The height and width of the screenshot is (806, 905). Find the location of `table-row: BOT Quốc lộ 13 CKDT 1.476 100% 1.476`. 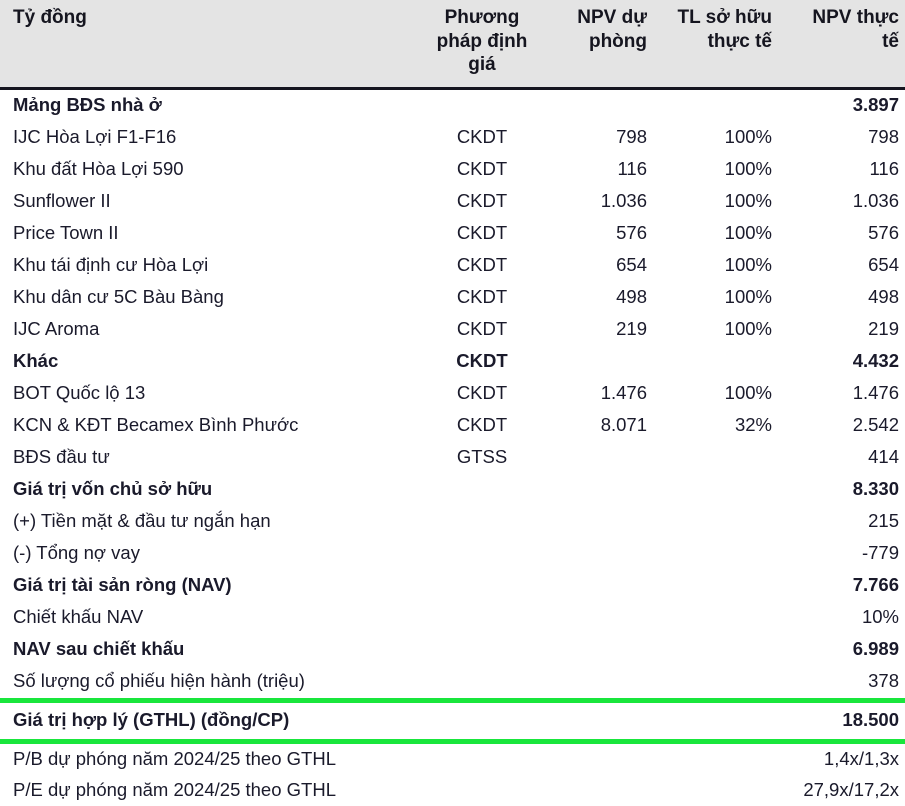

table-row: BOT Quốc lộ 13 CKDT 1.476 100% 1.476 is located at coordinates (452, 394).